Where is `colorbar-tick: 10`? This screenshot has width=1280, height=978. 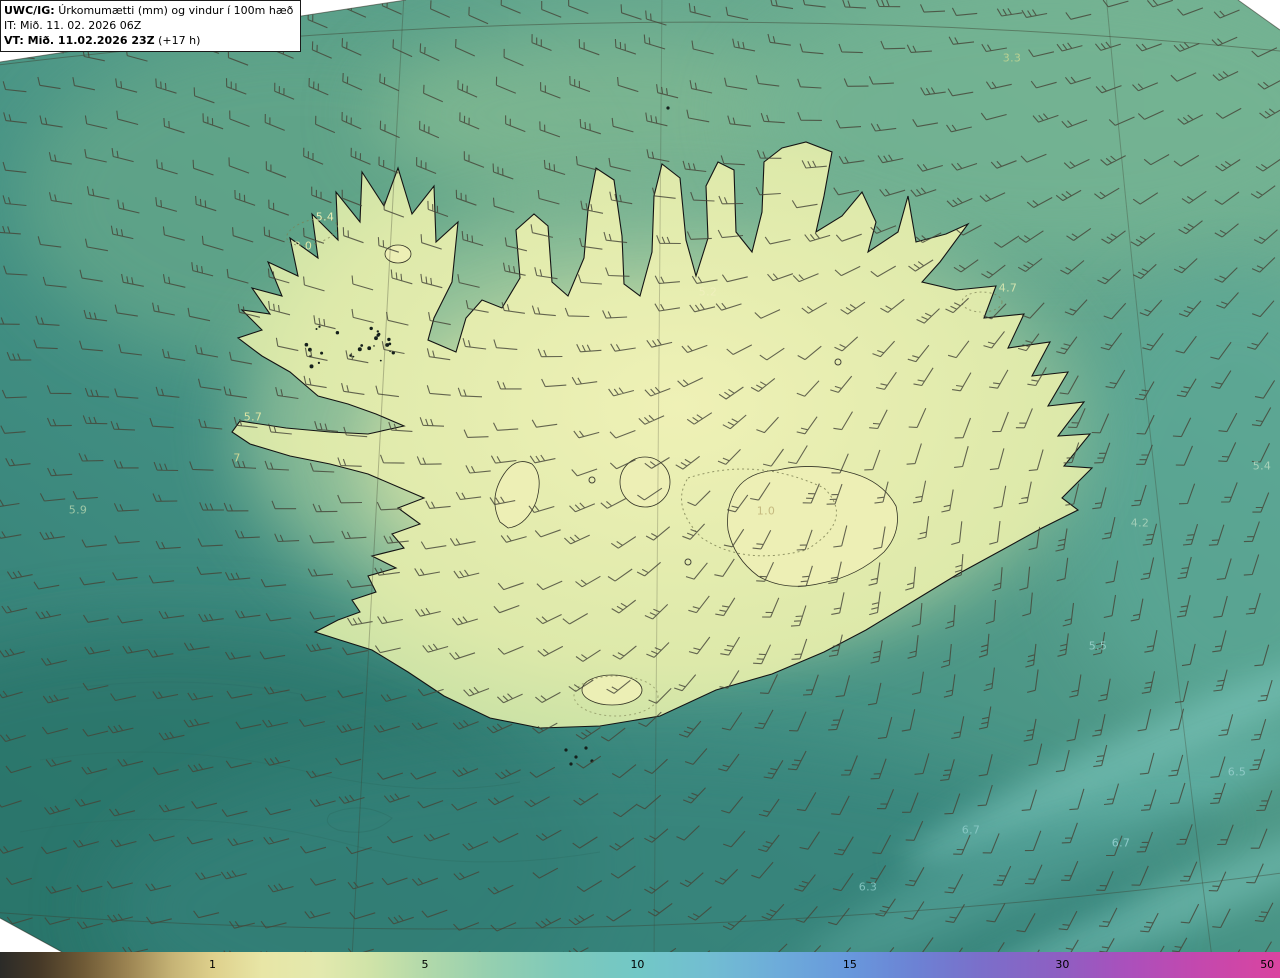 colorbar-tick: 10 is located at coordinates (637, 964).